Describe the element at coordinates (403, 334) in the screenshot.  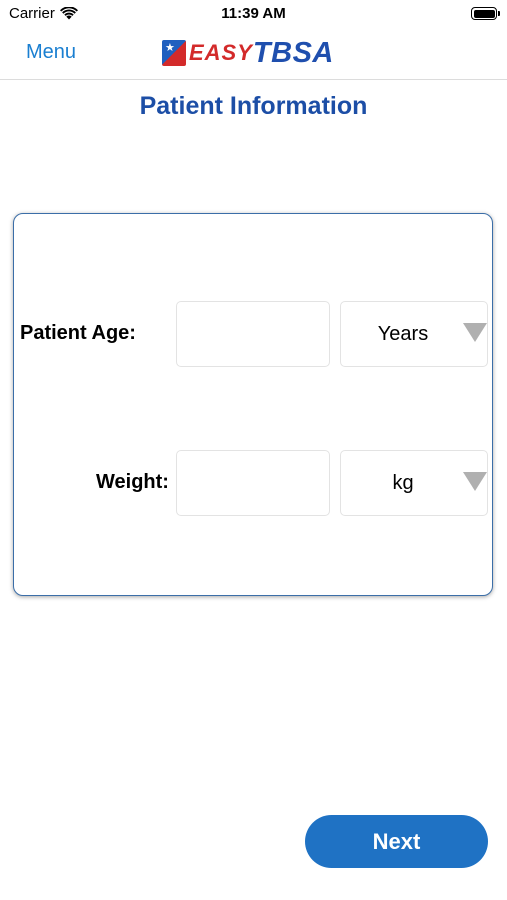
I see `age-unit-value: Years` at that location.